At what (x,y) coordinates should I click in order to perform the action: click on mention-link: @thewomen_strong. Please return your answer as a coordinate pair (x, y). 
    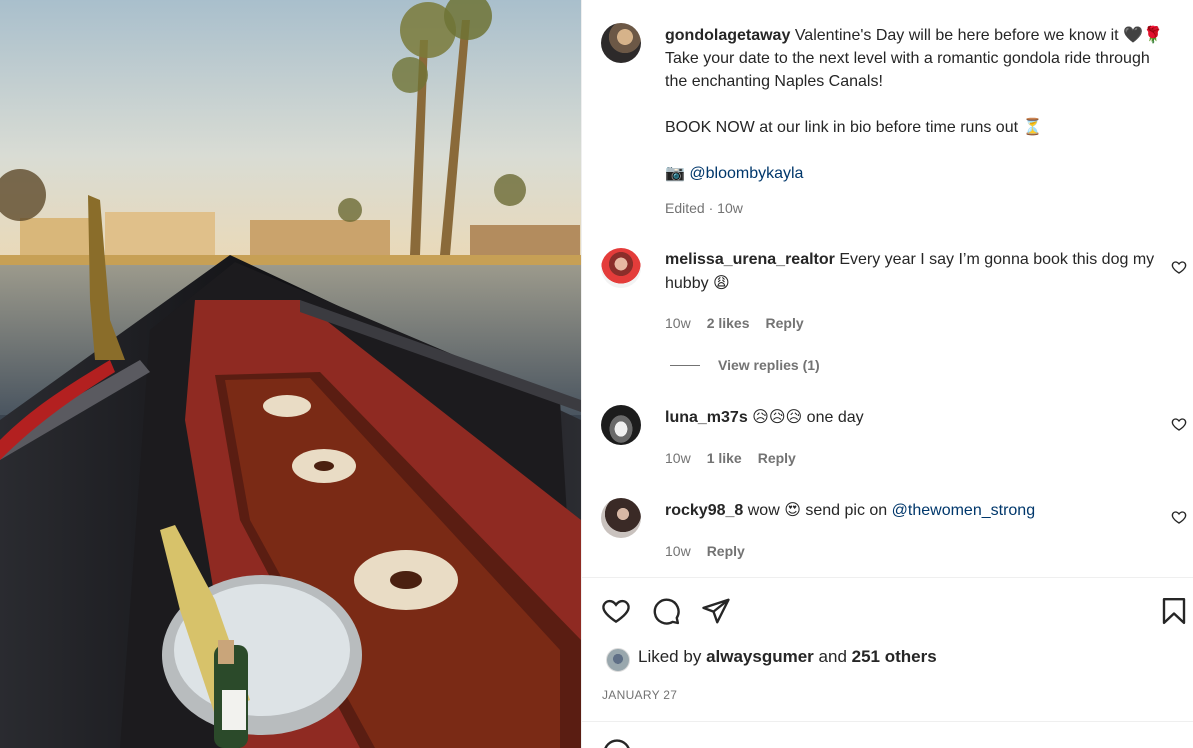
    Looking at the image, I should click on (963, 510).